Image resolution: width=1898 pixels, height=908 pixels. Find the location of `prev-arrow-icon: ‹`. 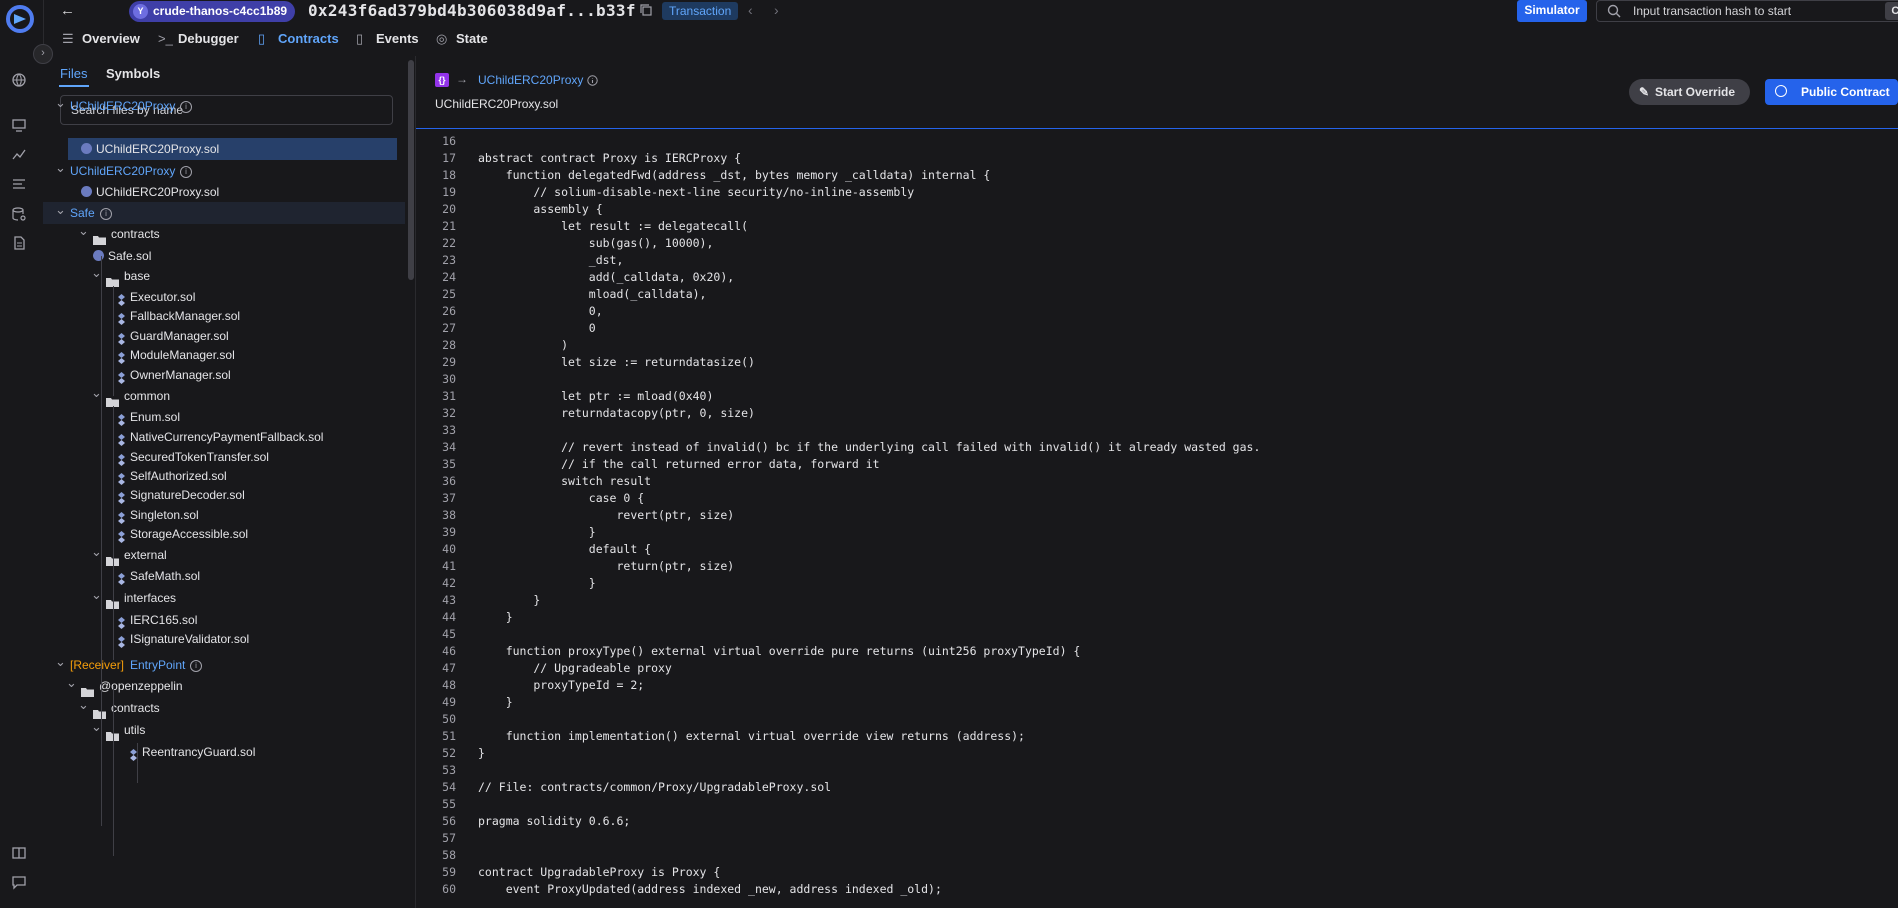

prev-arrow-icon: ‹ is located at coordinates (750, 10).